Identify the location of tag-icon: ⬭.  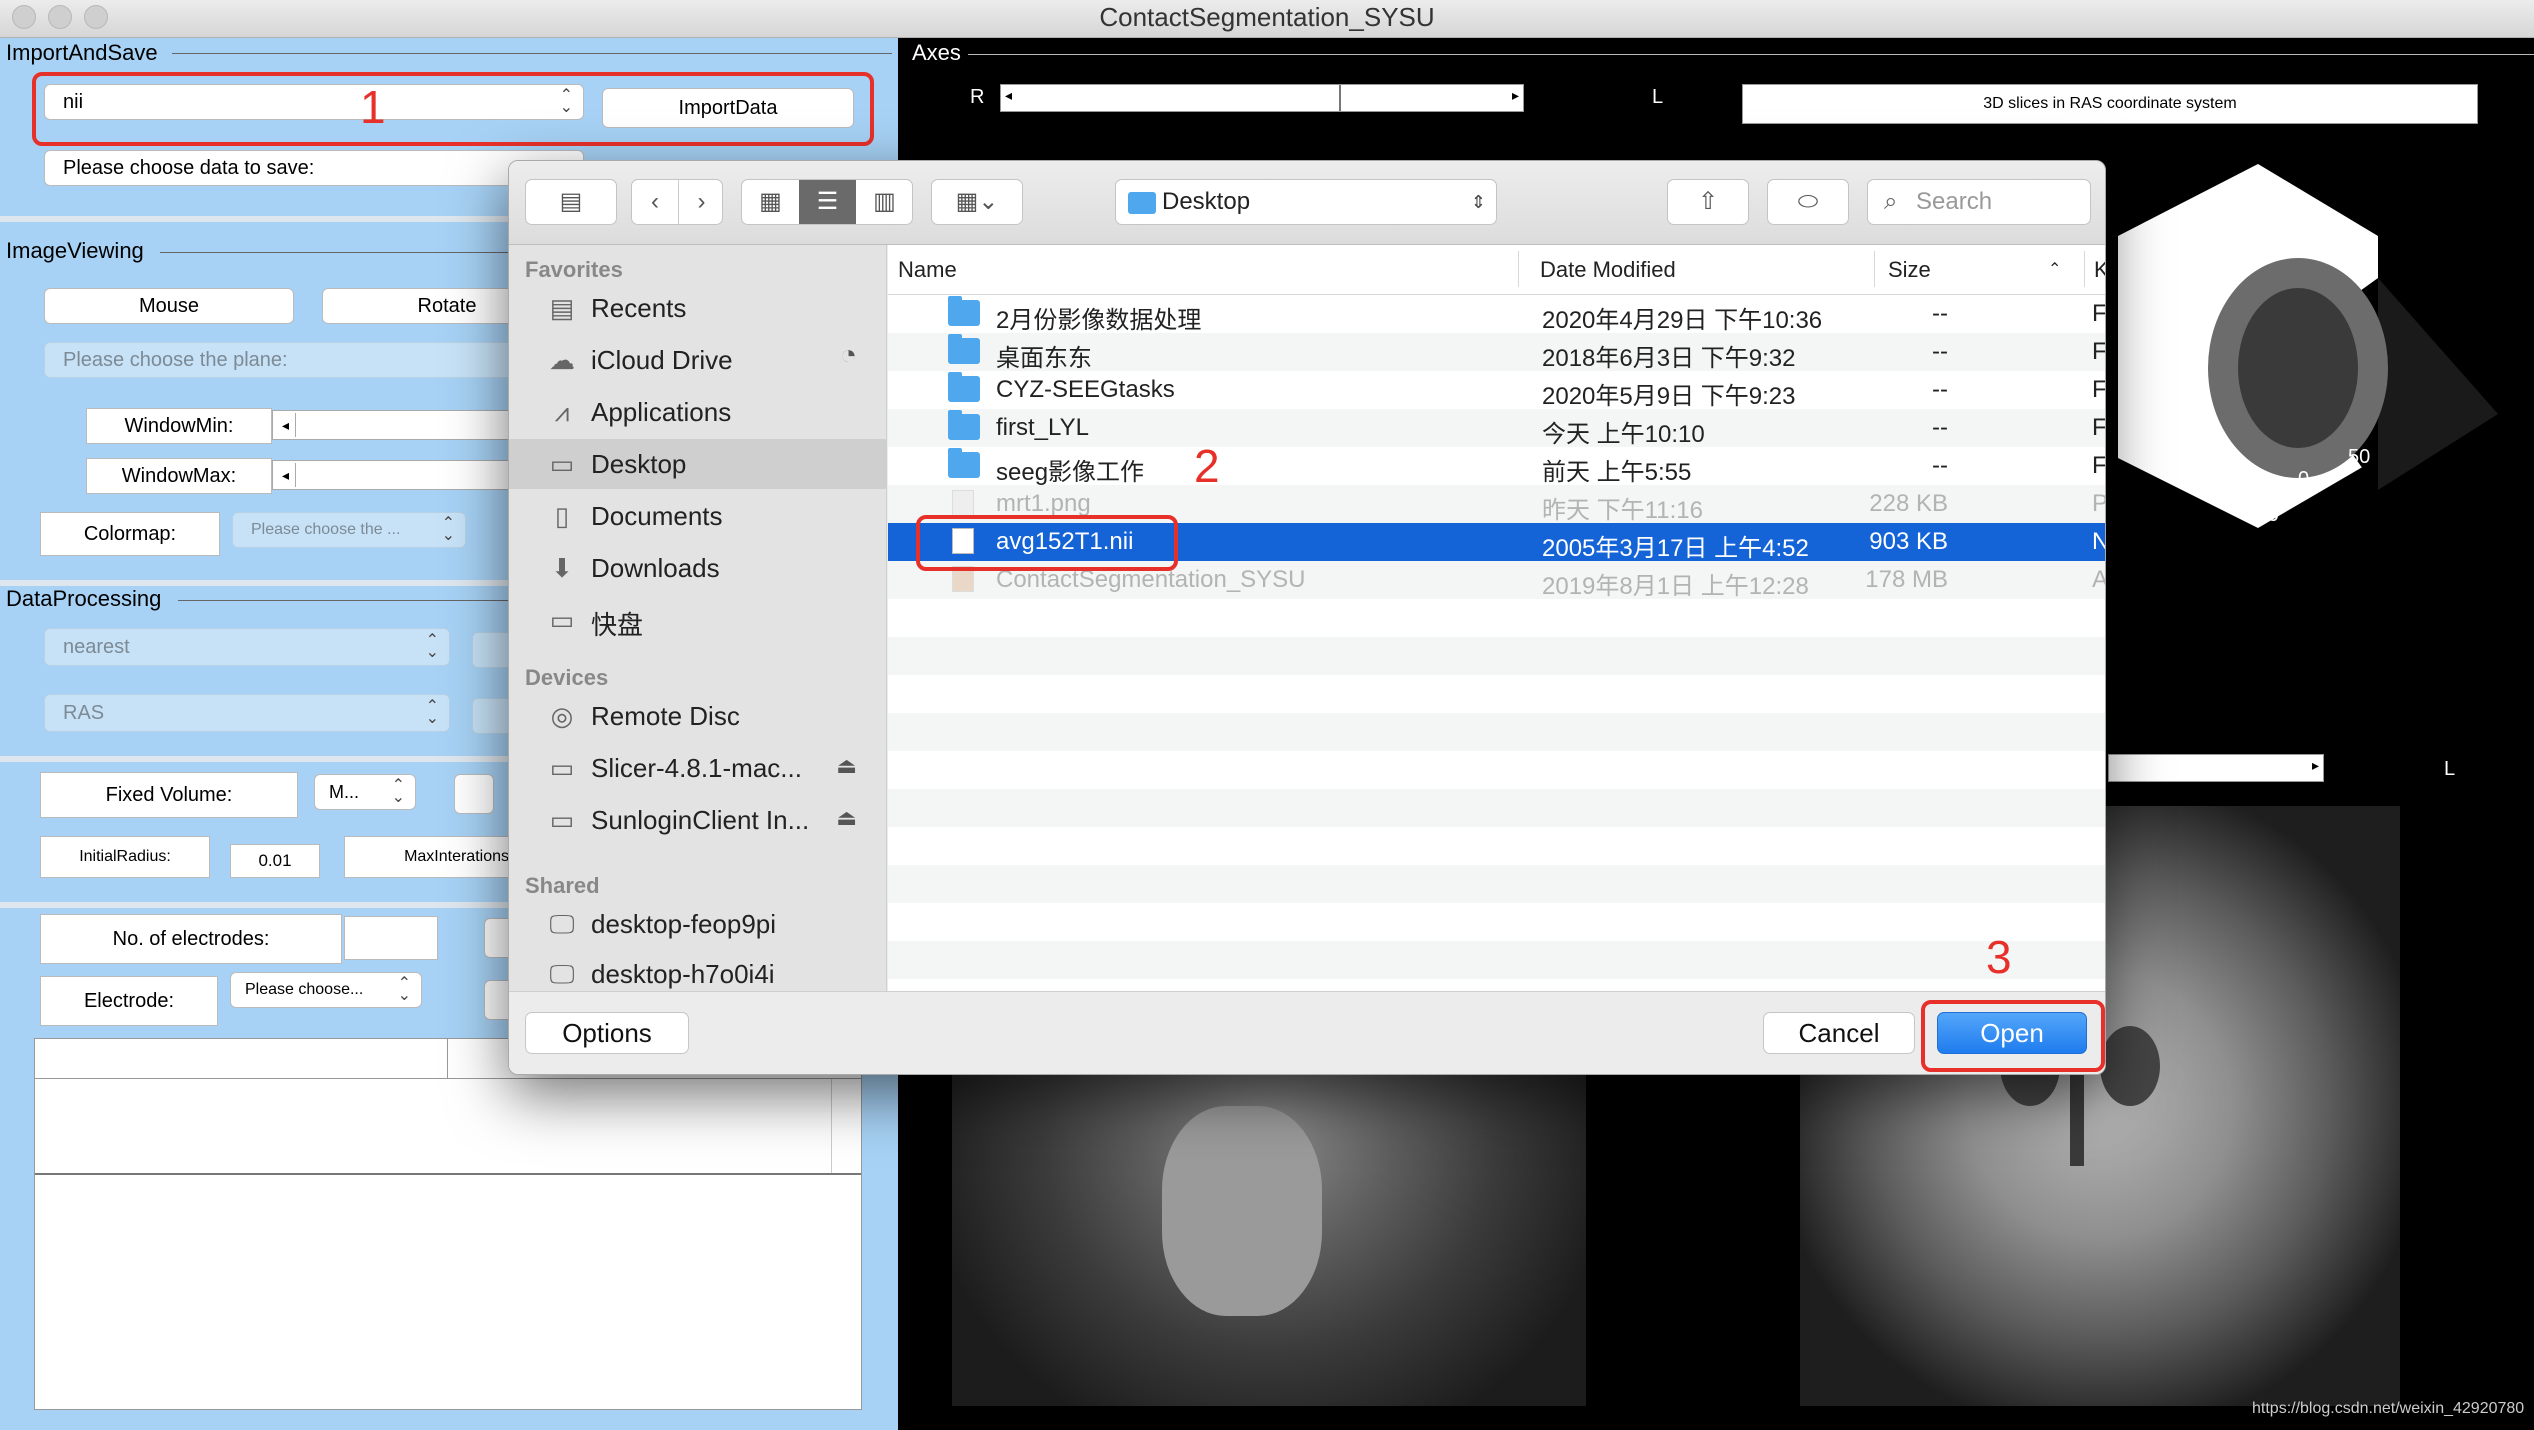
(1808, 202).